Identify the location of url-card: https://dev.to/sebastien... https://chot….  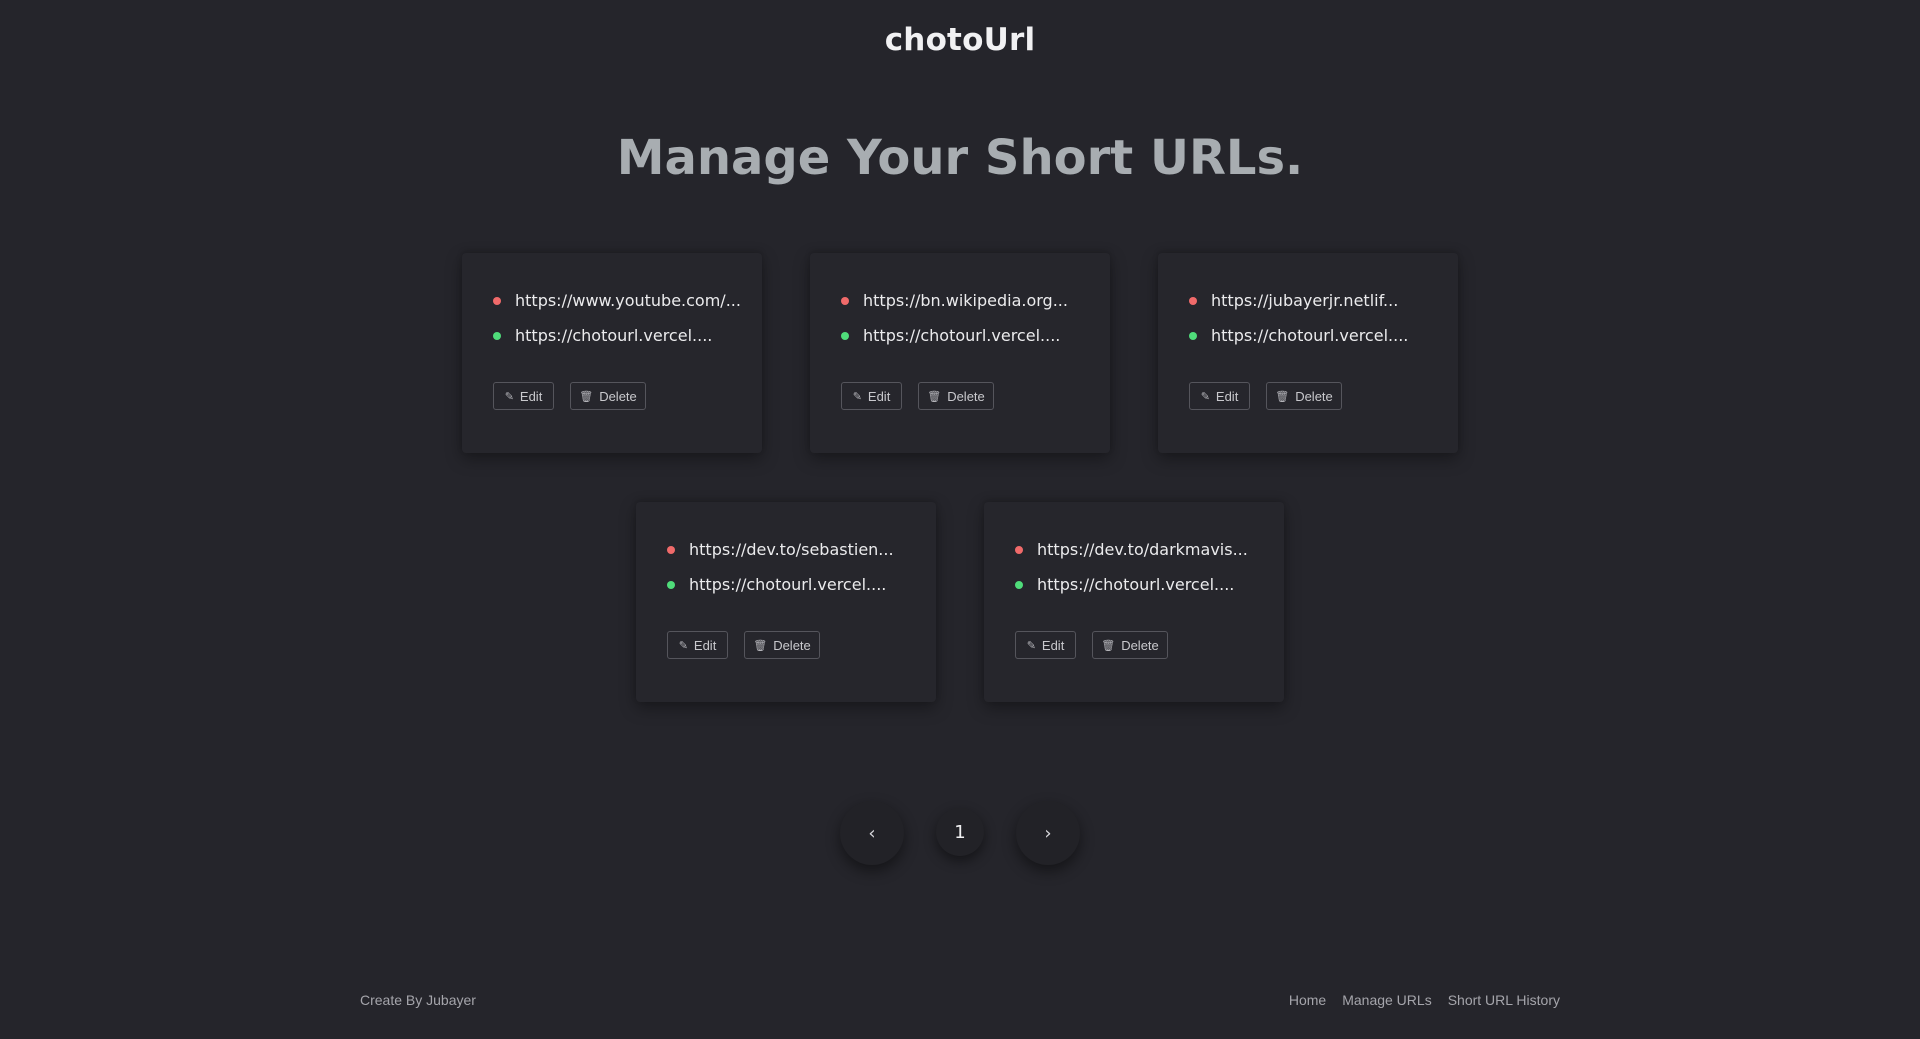
(786, 602).